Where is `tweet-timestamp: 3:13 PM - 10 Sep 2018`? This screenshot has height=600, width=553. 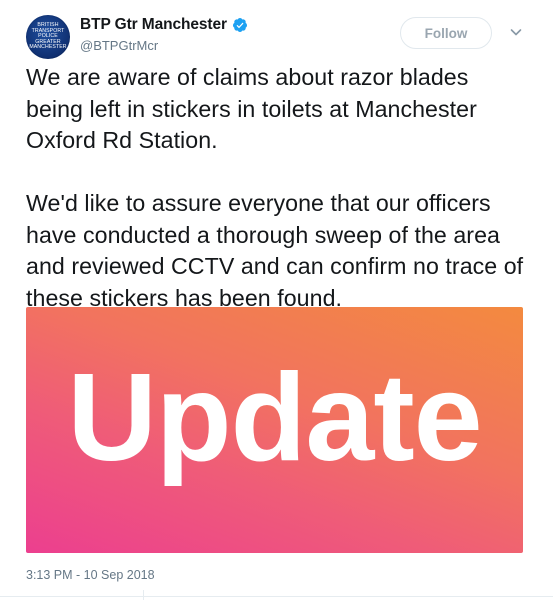
tweet-timestamp: 3:13 PM - 10 Sep 2018 is located at coordinates (90, 575).